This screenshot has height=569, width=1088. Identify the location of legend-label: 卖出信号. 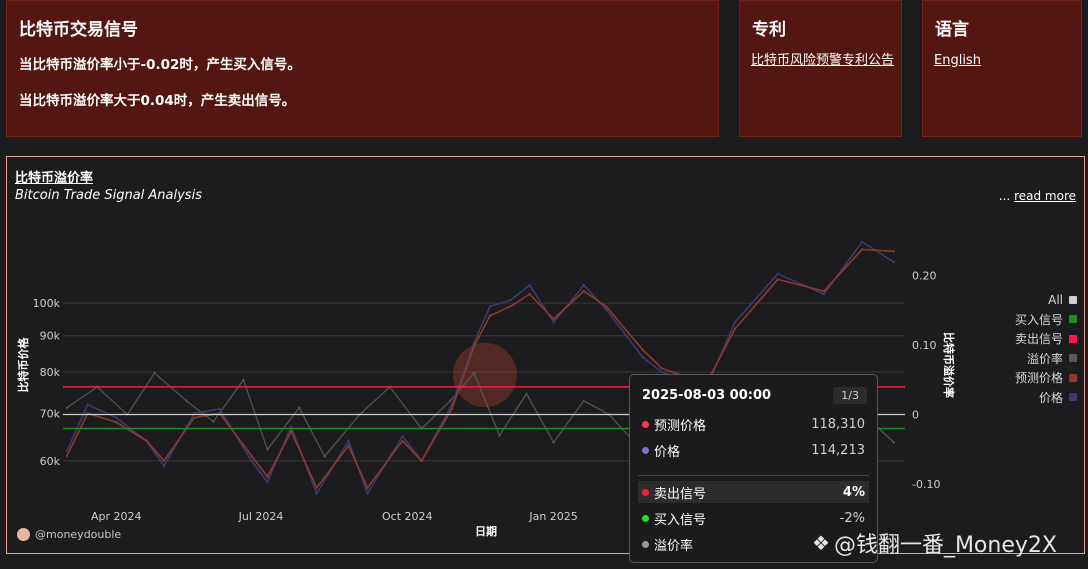
(1038, 339).